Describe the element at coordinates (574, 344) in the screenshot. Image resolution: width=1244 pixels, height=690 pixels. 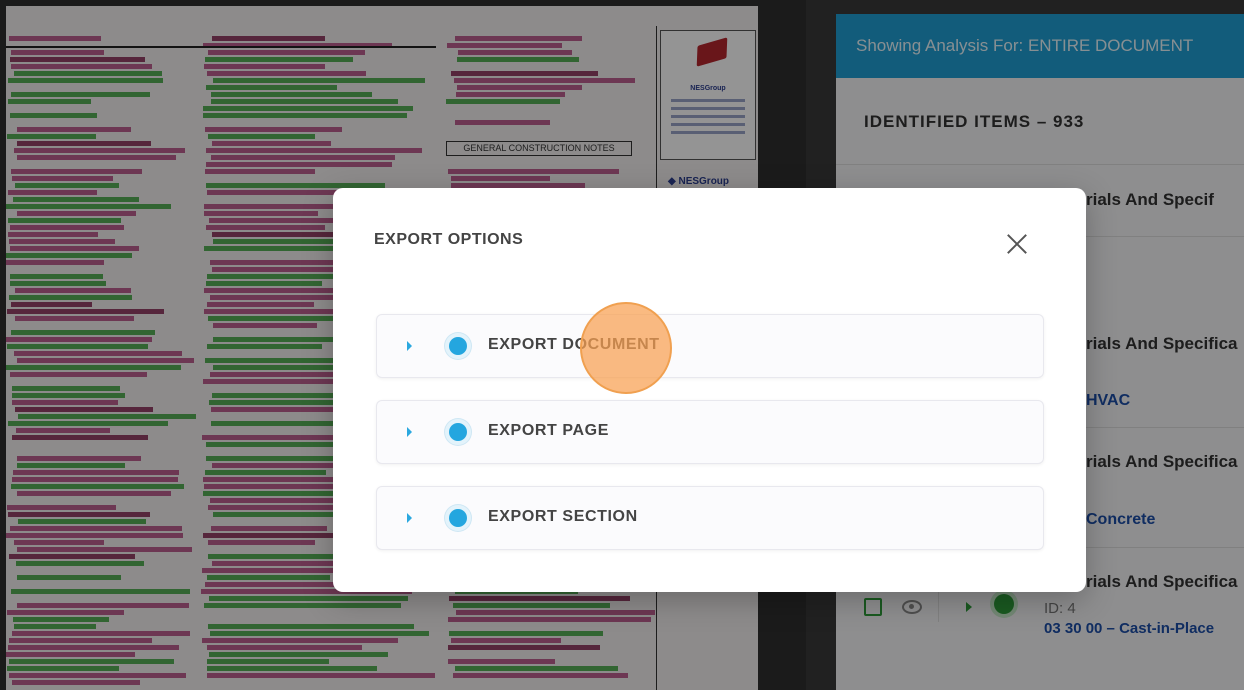
I see `option-label: EXPORT DOCUMENT` at that location.